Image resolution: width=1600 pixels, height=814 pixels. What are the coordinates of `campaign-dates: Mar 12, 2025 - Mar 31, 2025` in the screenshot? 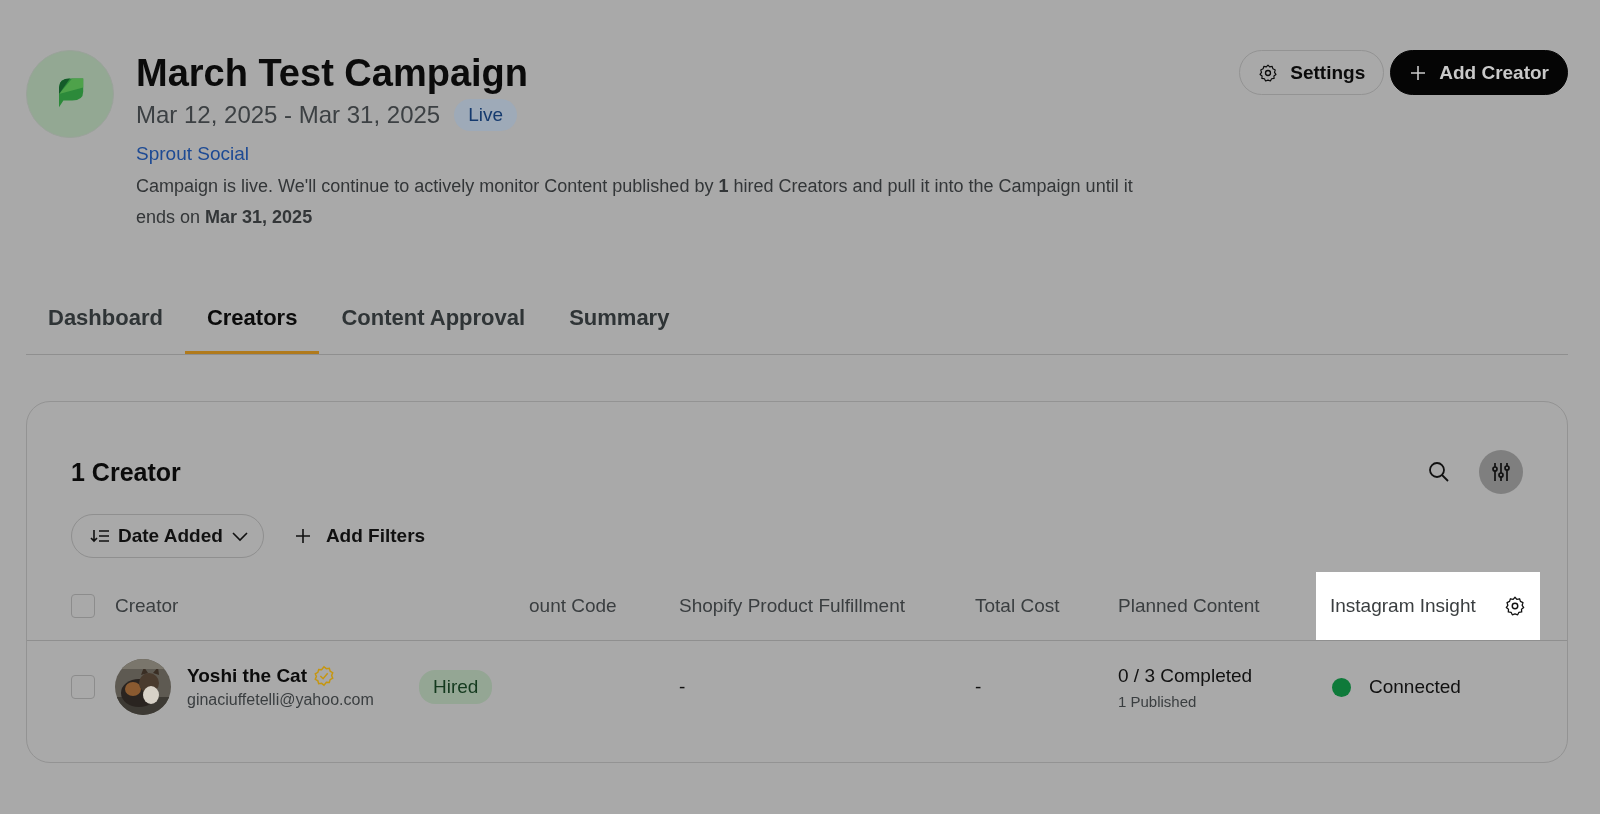 It's located at (288, 115).